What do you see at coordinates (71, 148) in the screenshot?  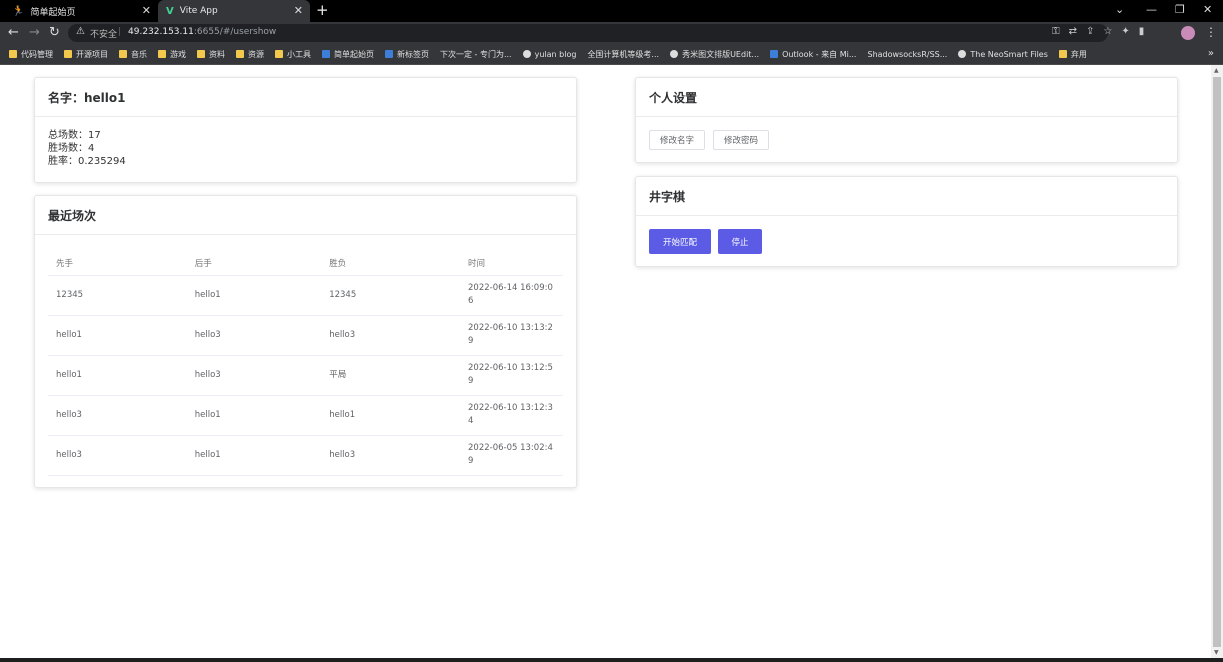 I see `wins-count: 胜场数：4` at bounding box center [71, 148].